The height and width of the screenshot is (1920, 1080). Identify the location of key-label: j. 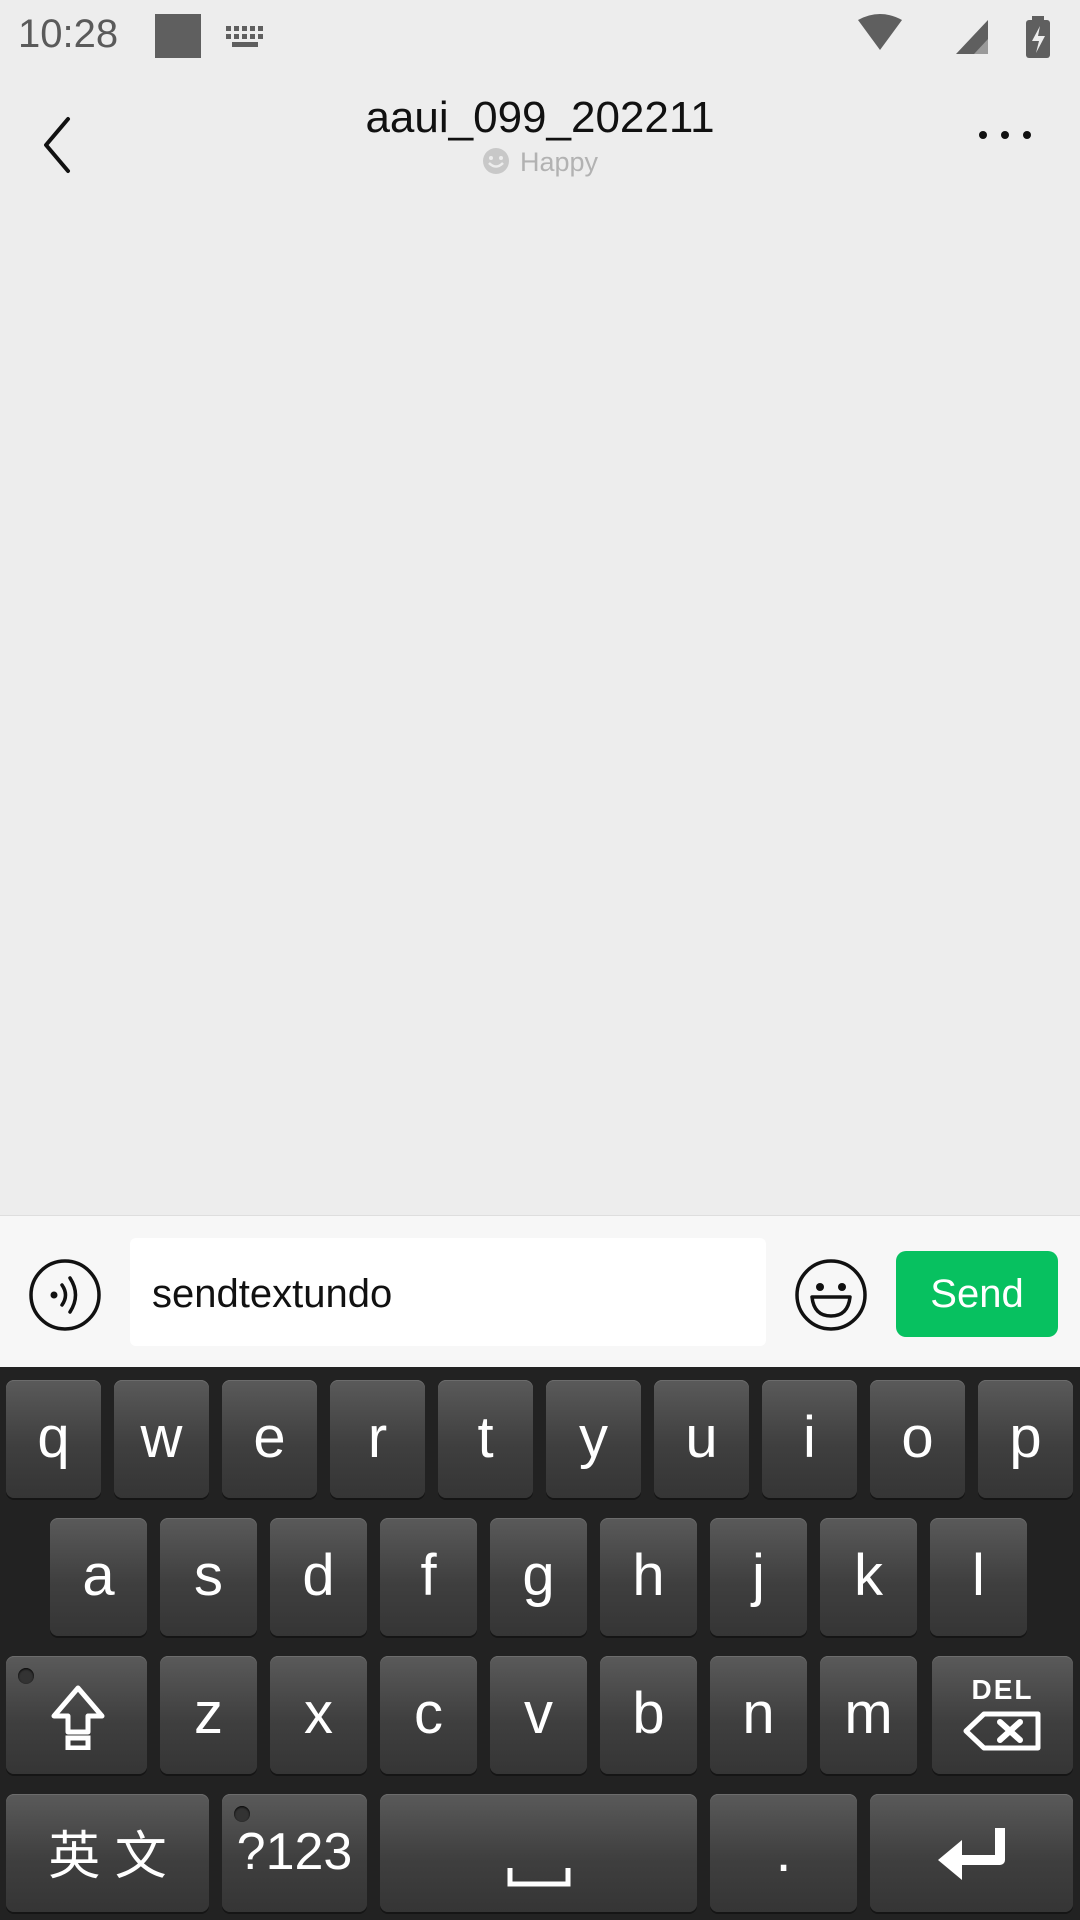
(758, 1576).